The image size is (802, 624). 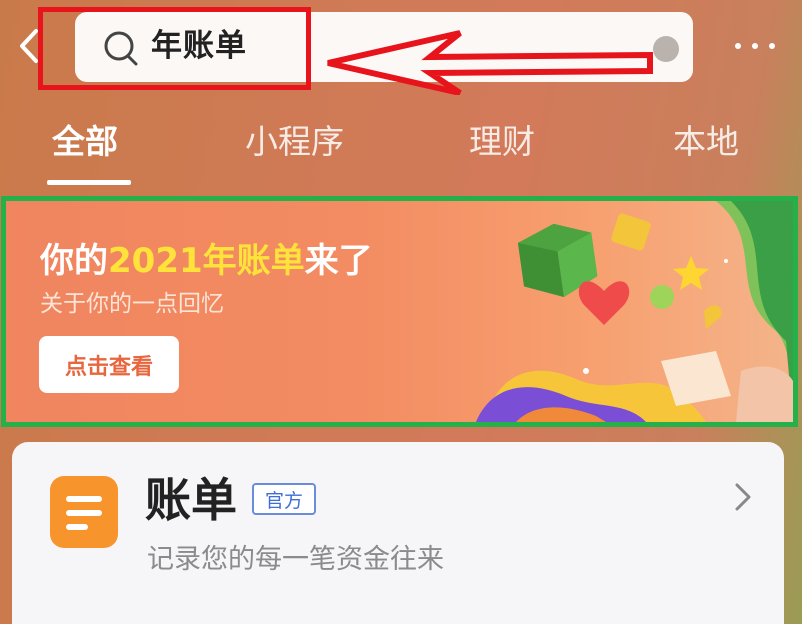 What do you see at coordinates (502, 142) in the screenshot?
I see `tab-finance: 理财` at bounding box center [502, 142].